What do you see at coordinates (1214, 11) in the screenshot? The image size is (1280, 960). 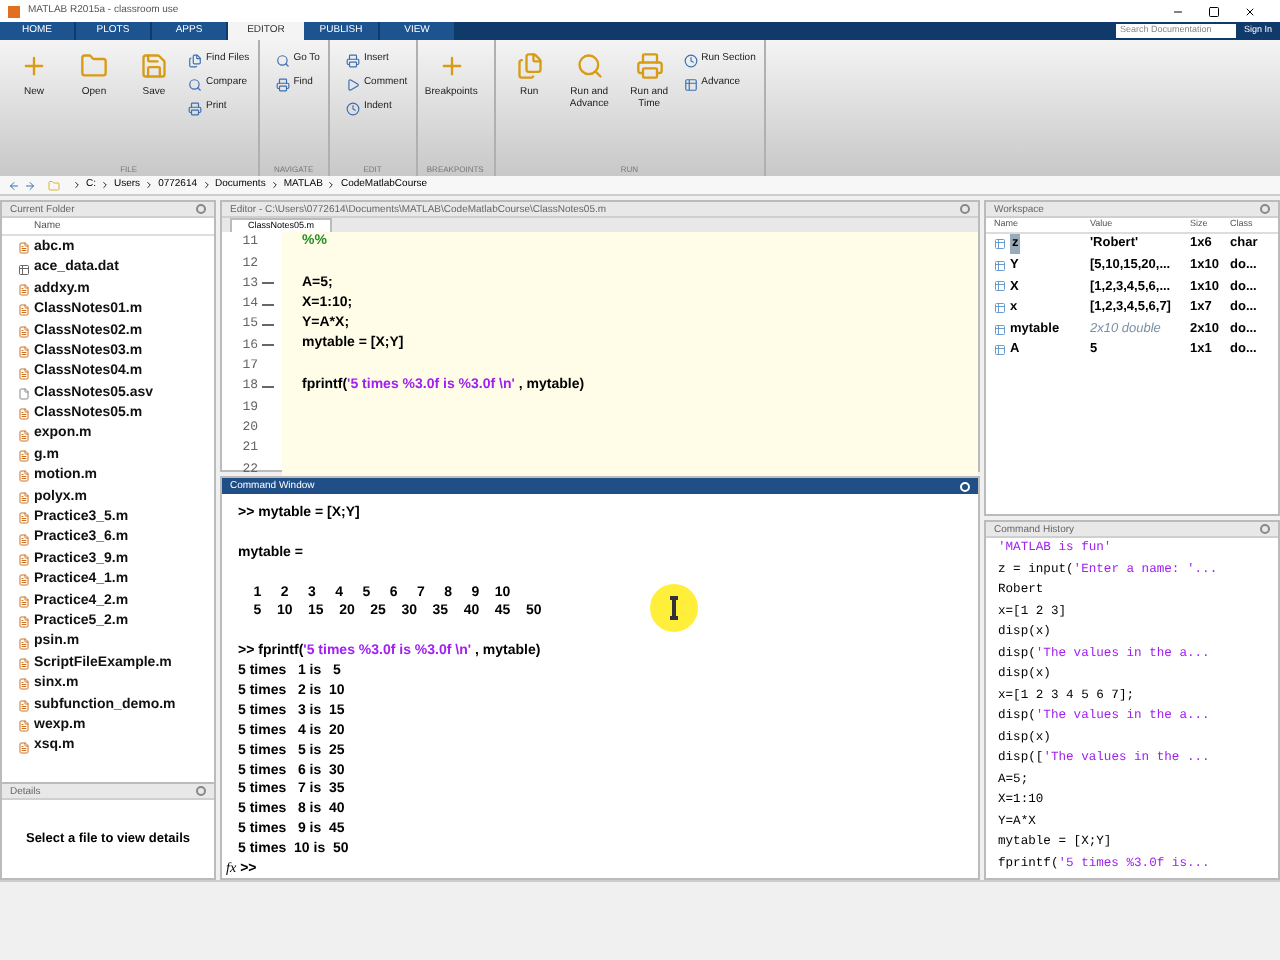 I see `maximize-icon` at bounding box center [1214, 11].